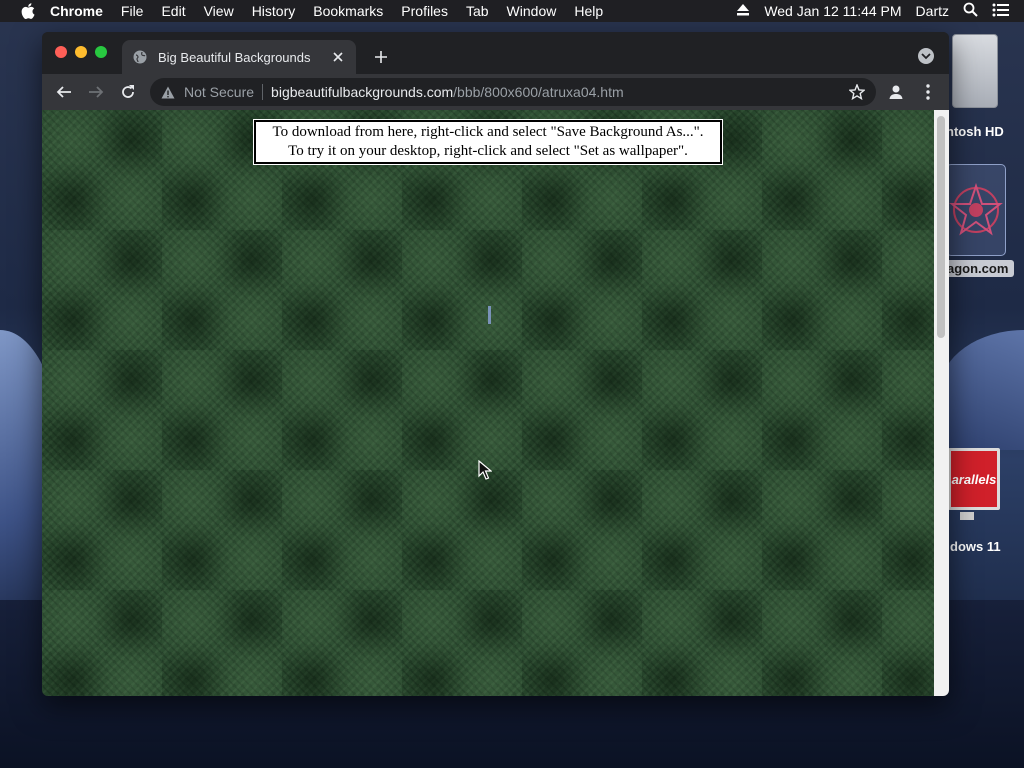 The width and height of the screenshot is (1024, 768). I want to click on new-tab-button, so click(381, 57).